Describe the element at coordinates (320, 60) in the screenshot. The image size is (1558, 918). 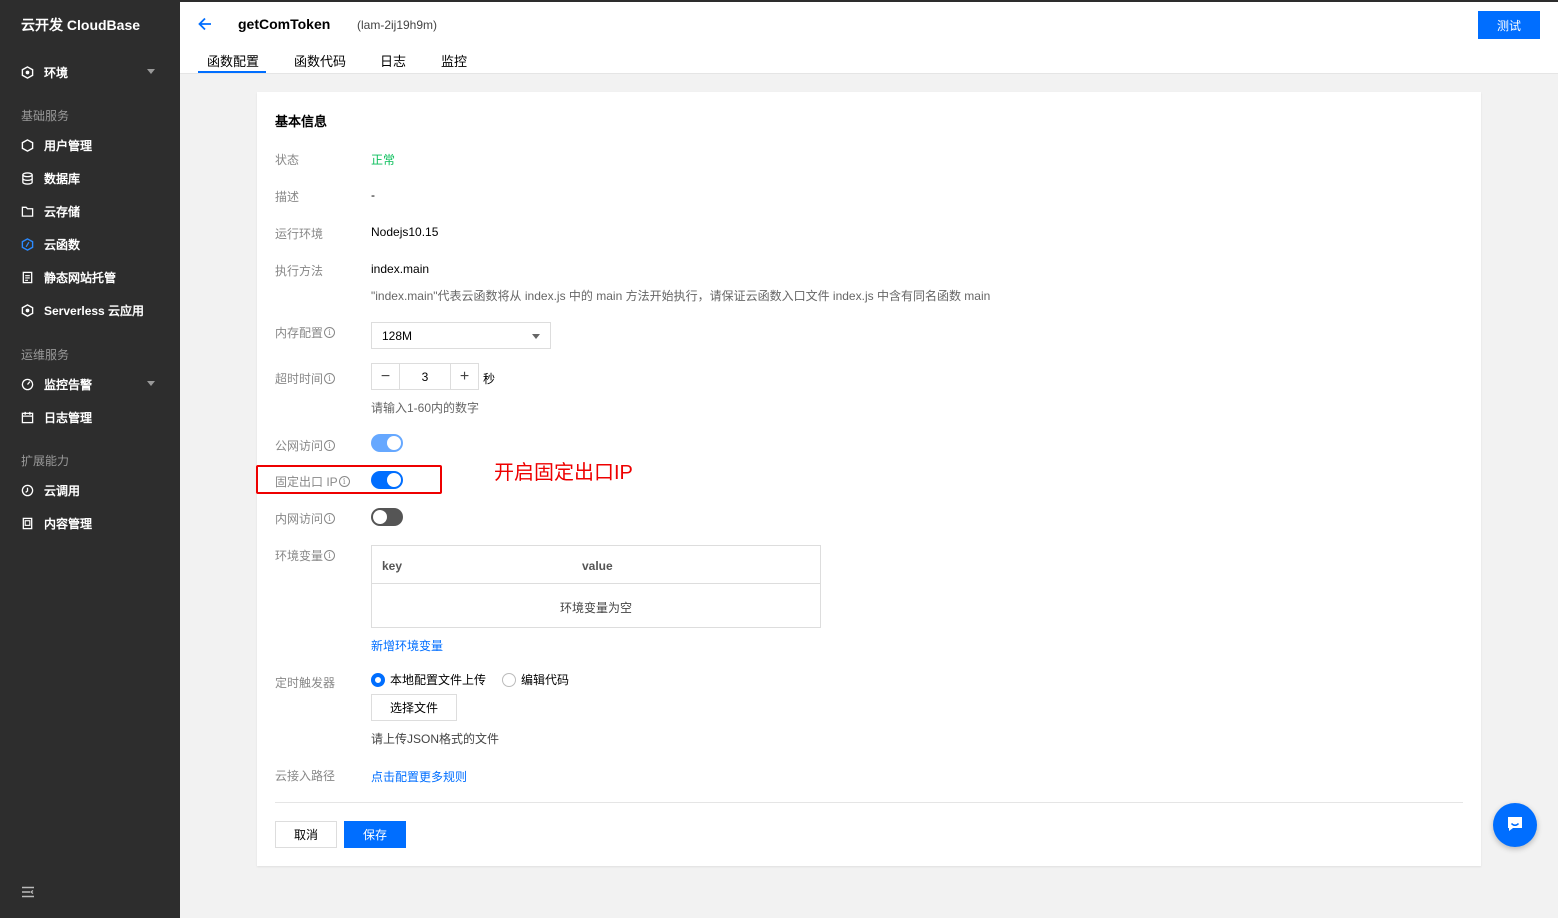
I see `tab-code: 函数代码` at that location.